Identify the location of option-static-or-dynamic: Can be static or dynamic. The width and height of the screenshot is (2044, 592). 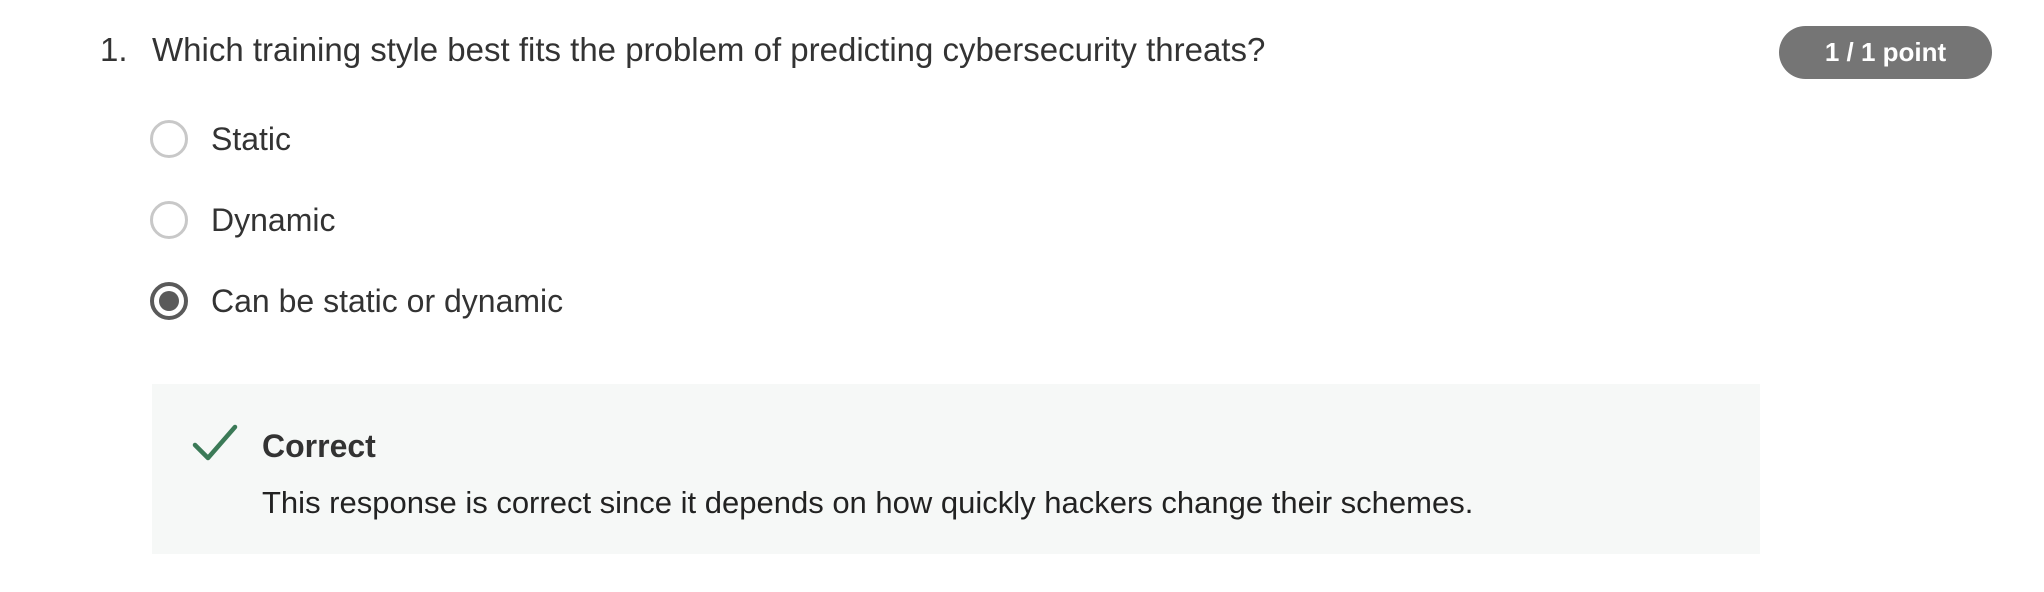
(356, 301).